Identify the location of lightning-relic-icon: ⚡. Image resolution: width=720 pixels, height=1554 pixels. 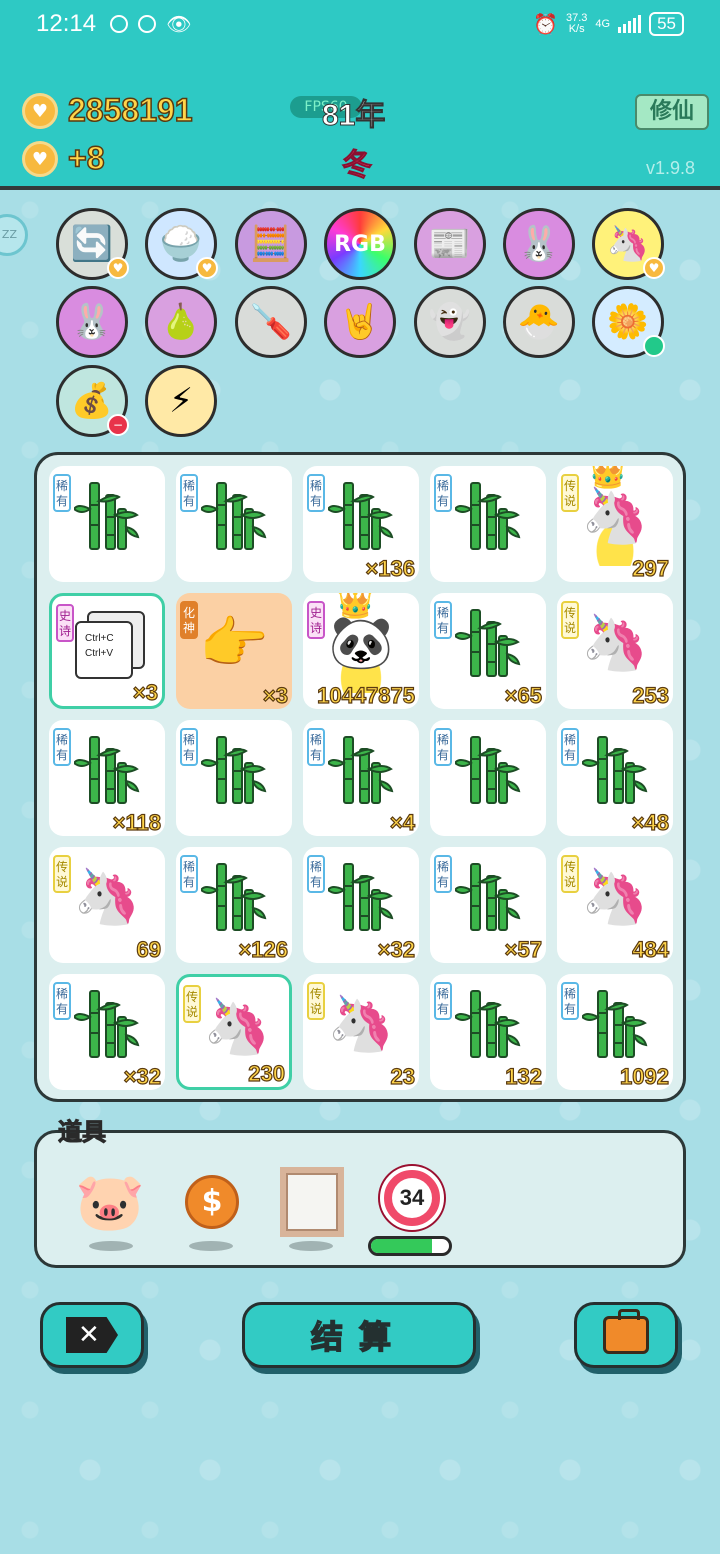
(181, 401).